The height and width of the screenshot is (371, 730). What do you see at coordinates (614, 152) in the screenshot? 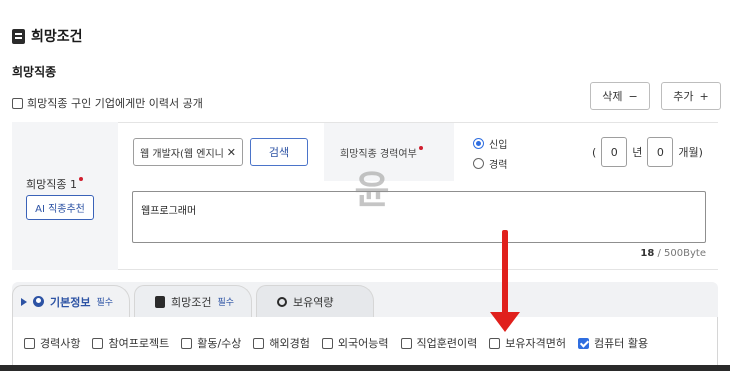
I see `years-input: 0` at bounding box center [614, 152].